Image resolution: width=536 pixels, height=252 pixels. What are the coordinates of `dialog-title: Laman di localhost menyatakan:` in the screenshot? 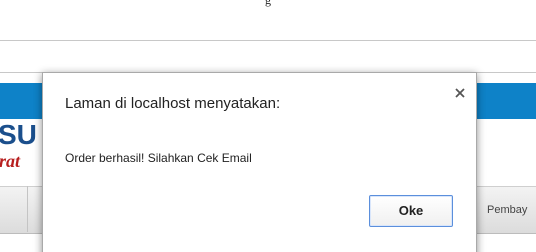 It's located at (173, 103).